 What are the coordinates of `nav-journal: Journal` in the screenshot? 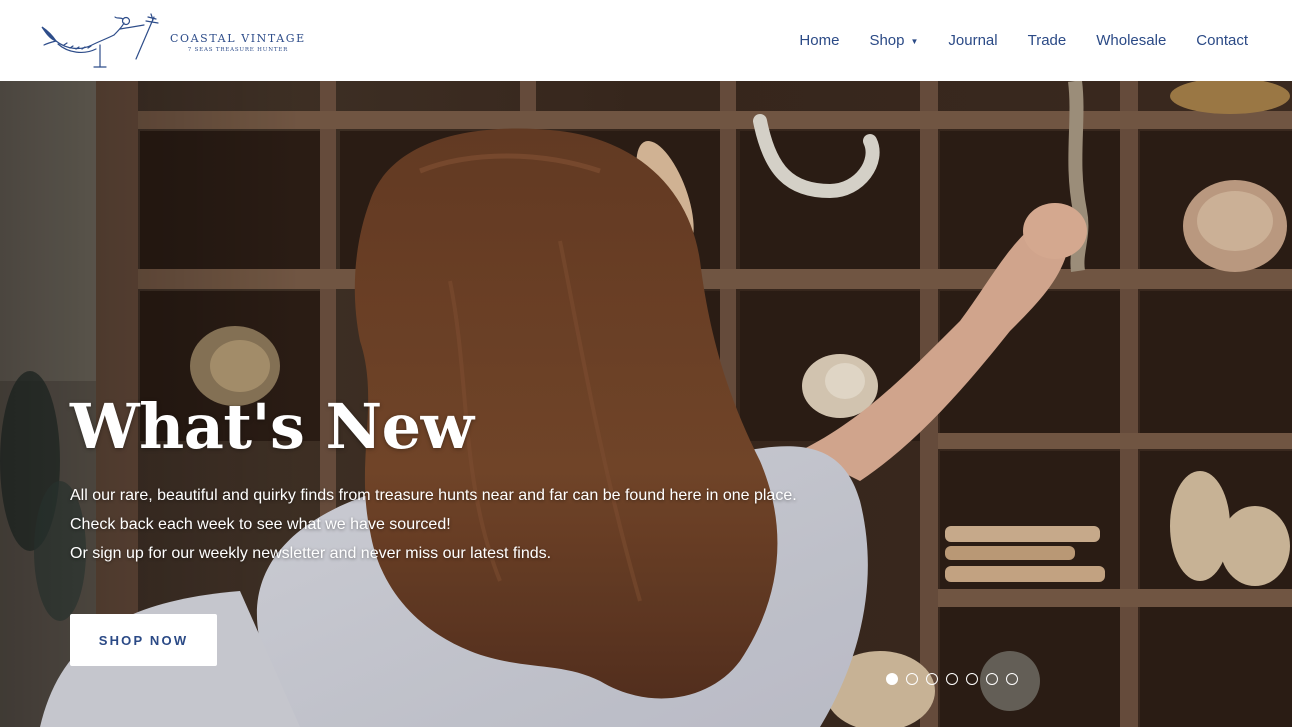 It's located at (972, 40).